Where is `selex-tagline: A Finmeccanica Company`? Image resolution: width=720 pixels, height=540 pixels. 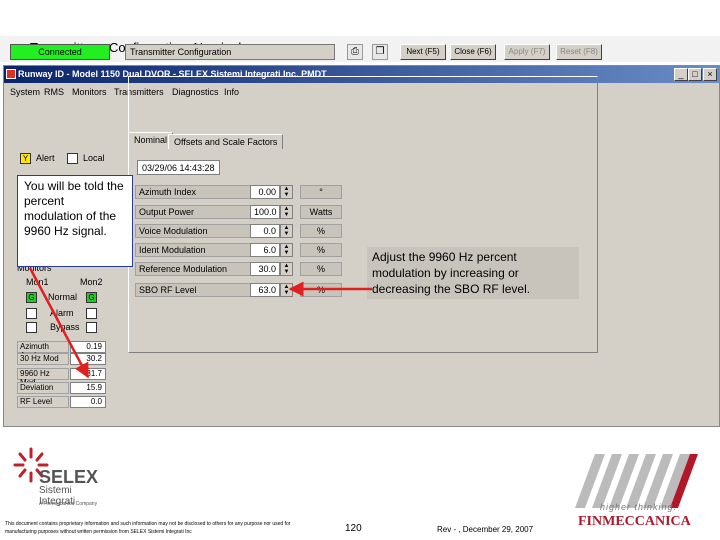
selex-tagline: A Finmeccanica Company is located at coordinates (68, 504).